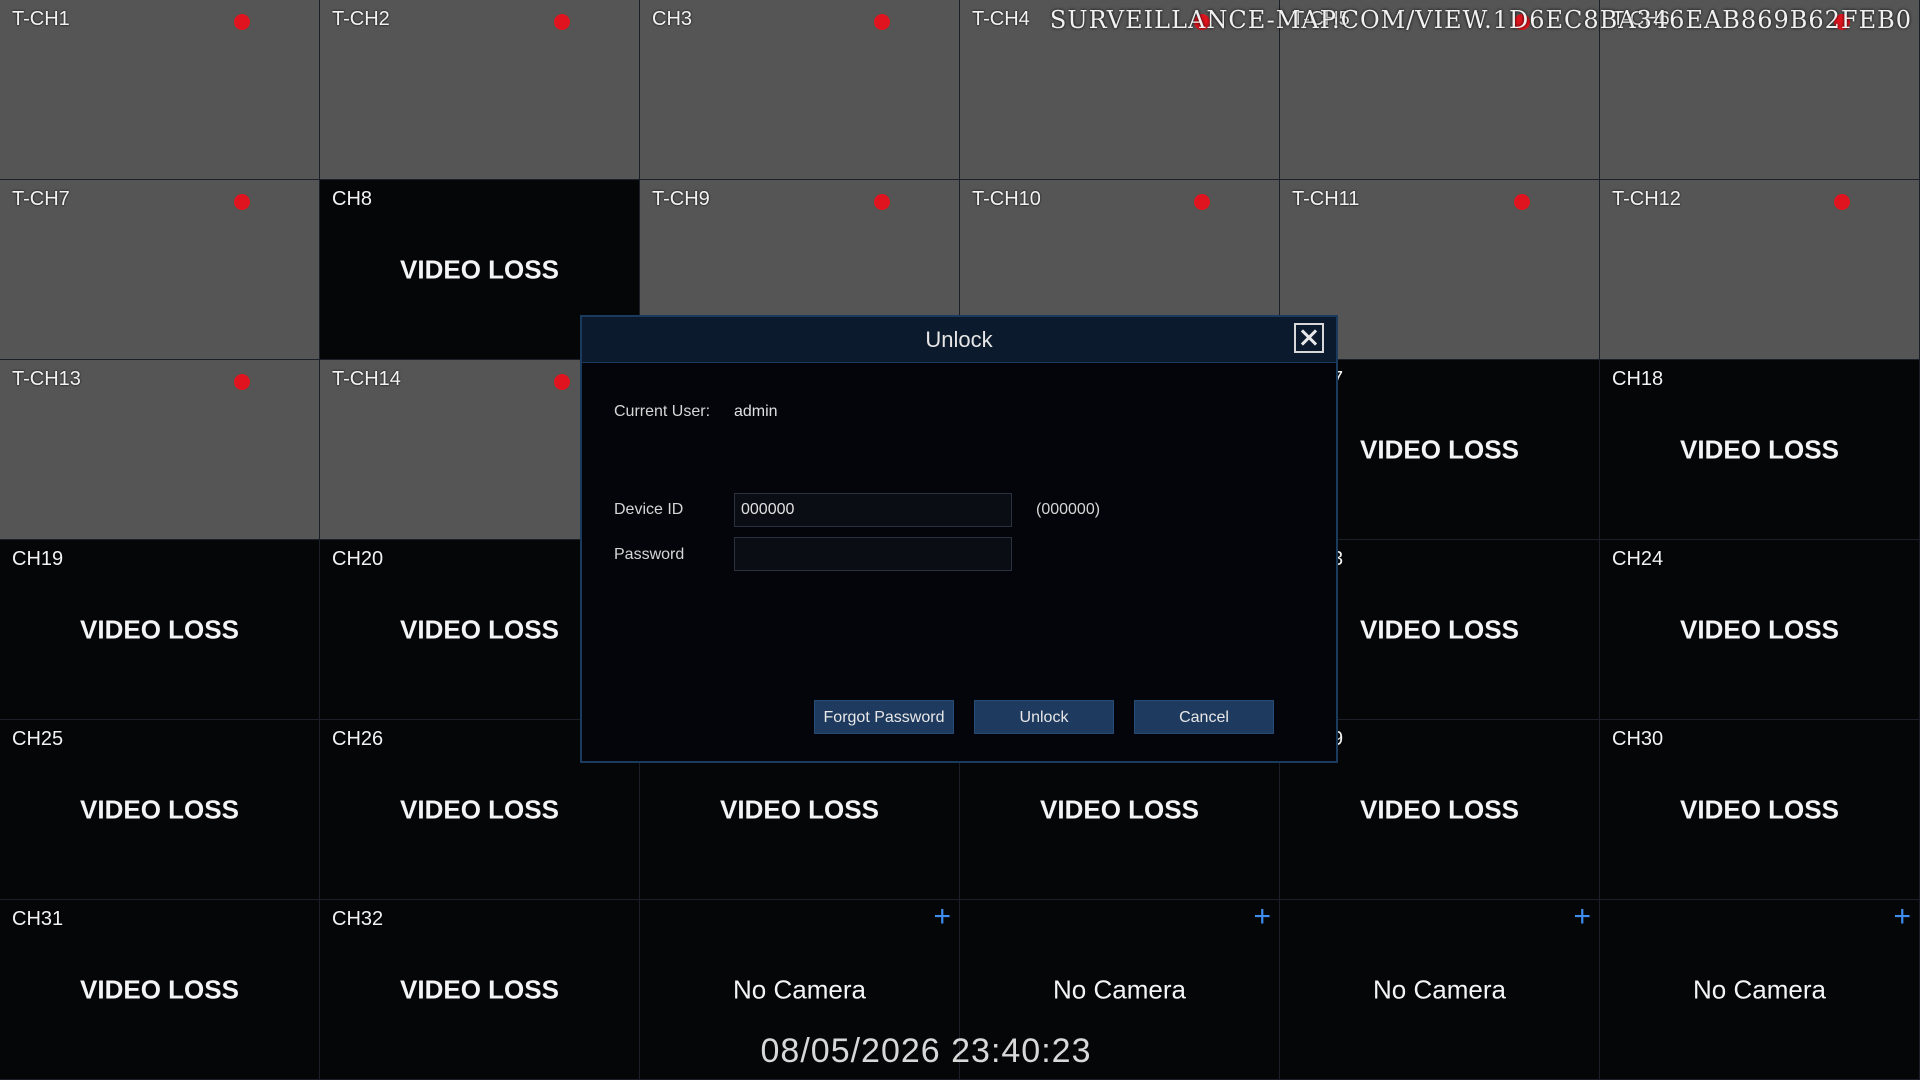 Image resolution: width=1920 pixels, height=1080 pixels. I want to click on camera-tile: CH18 VIDEO LOSS, so click(1760, 450).